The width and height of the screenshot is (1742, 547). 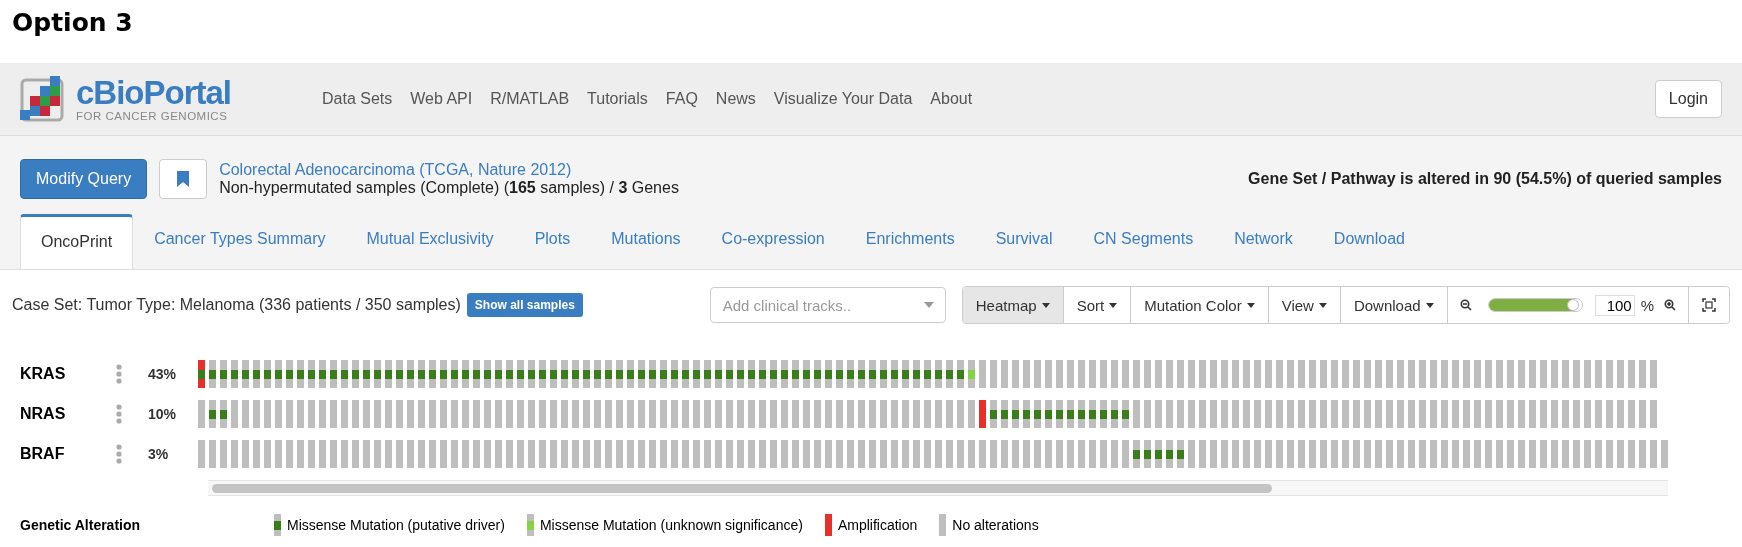 What do you see at coordinates (1708, 305) in the screenshot?
I see `fullscreen-button` at bounding box center [1708, 305].